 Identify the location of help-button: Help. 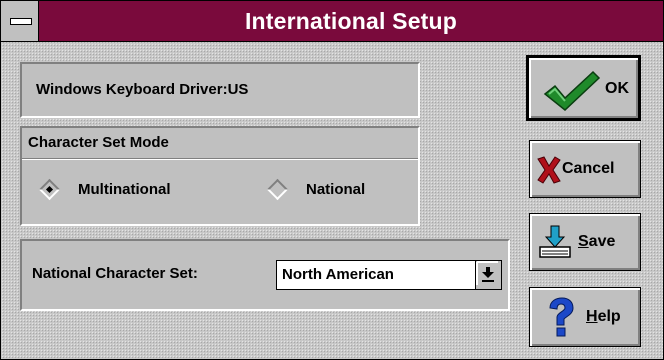
(585, 317).